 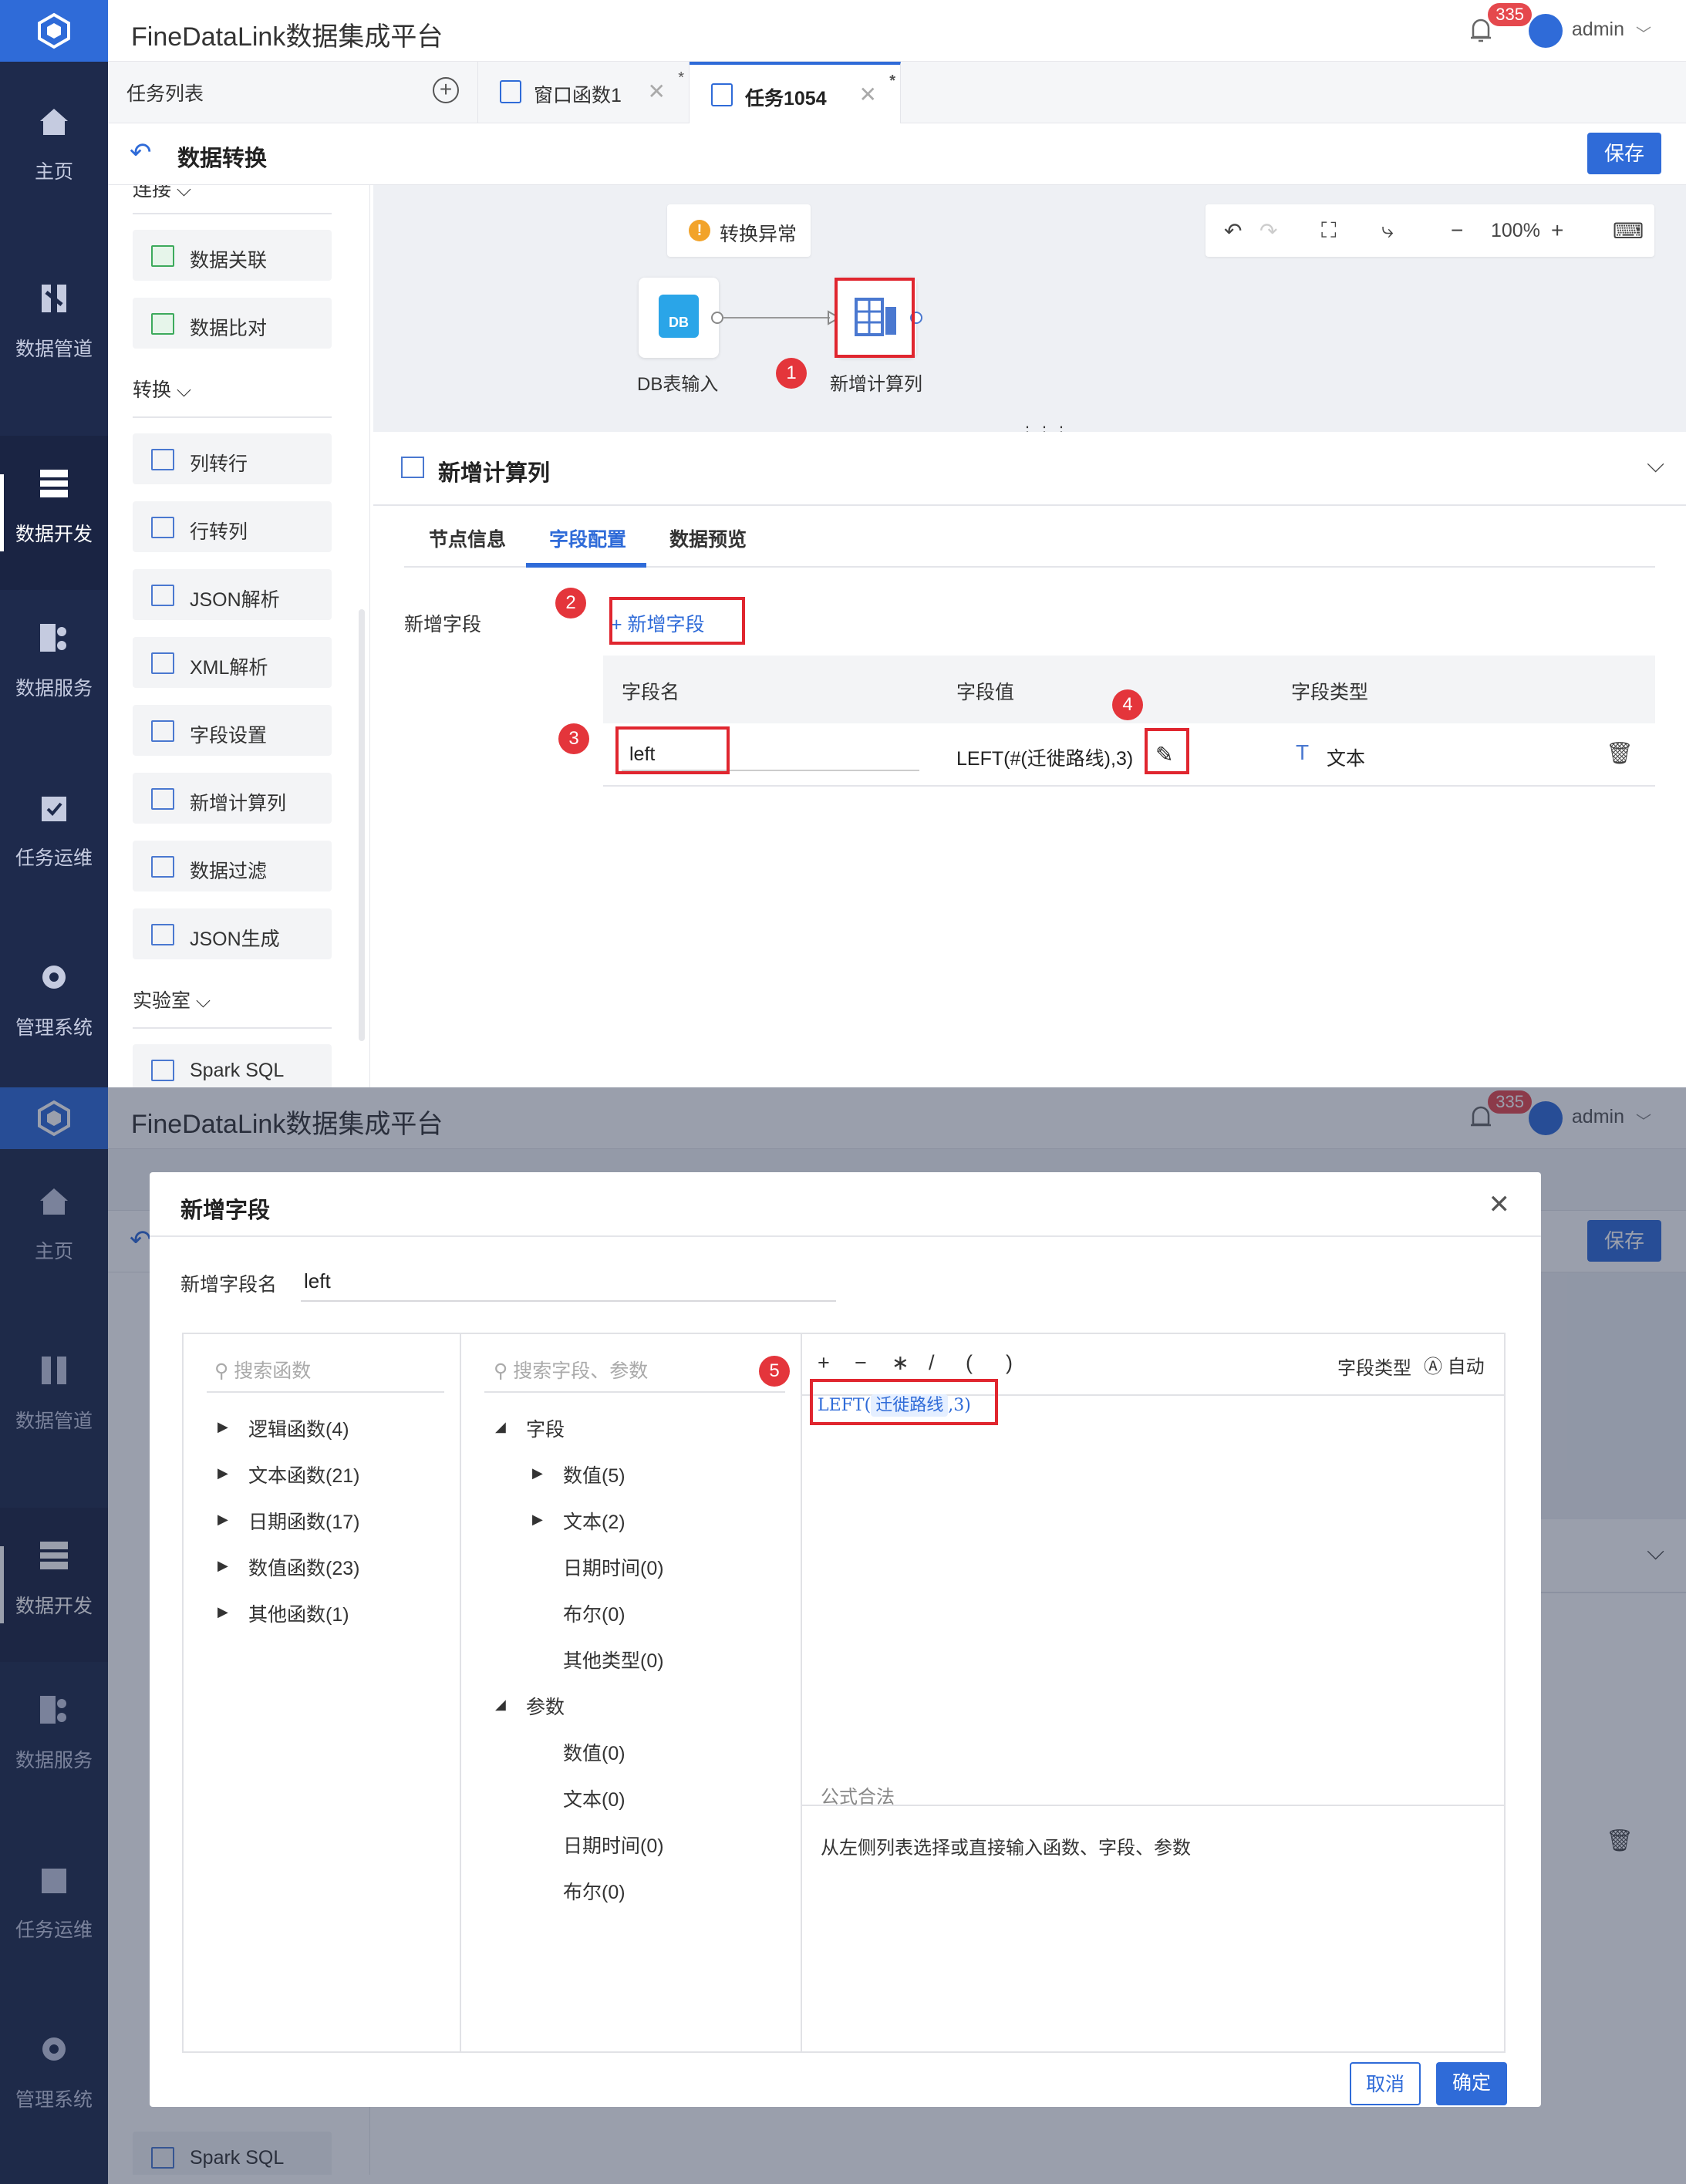 I want to click on task-list-toggle: 任务列表 +, so click(x=293, y=93).